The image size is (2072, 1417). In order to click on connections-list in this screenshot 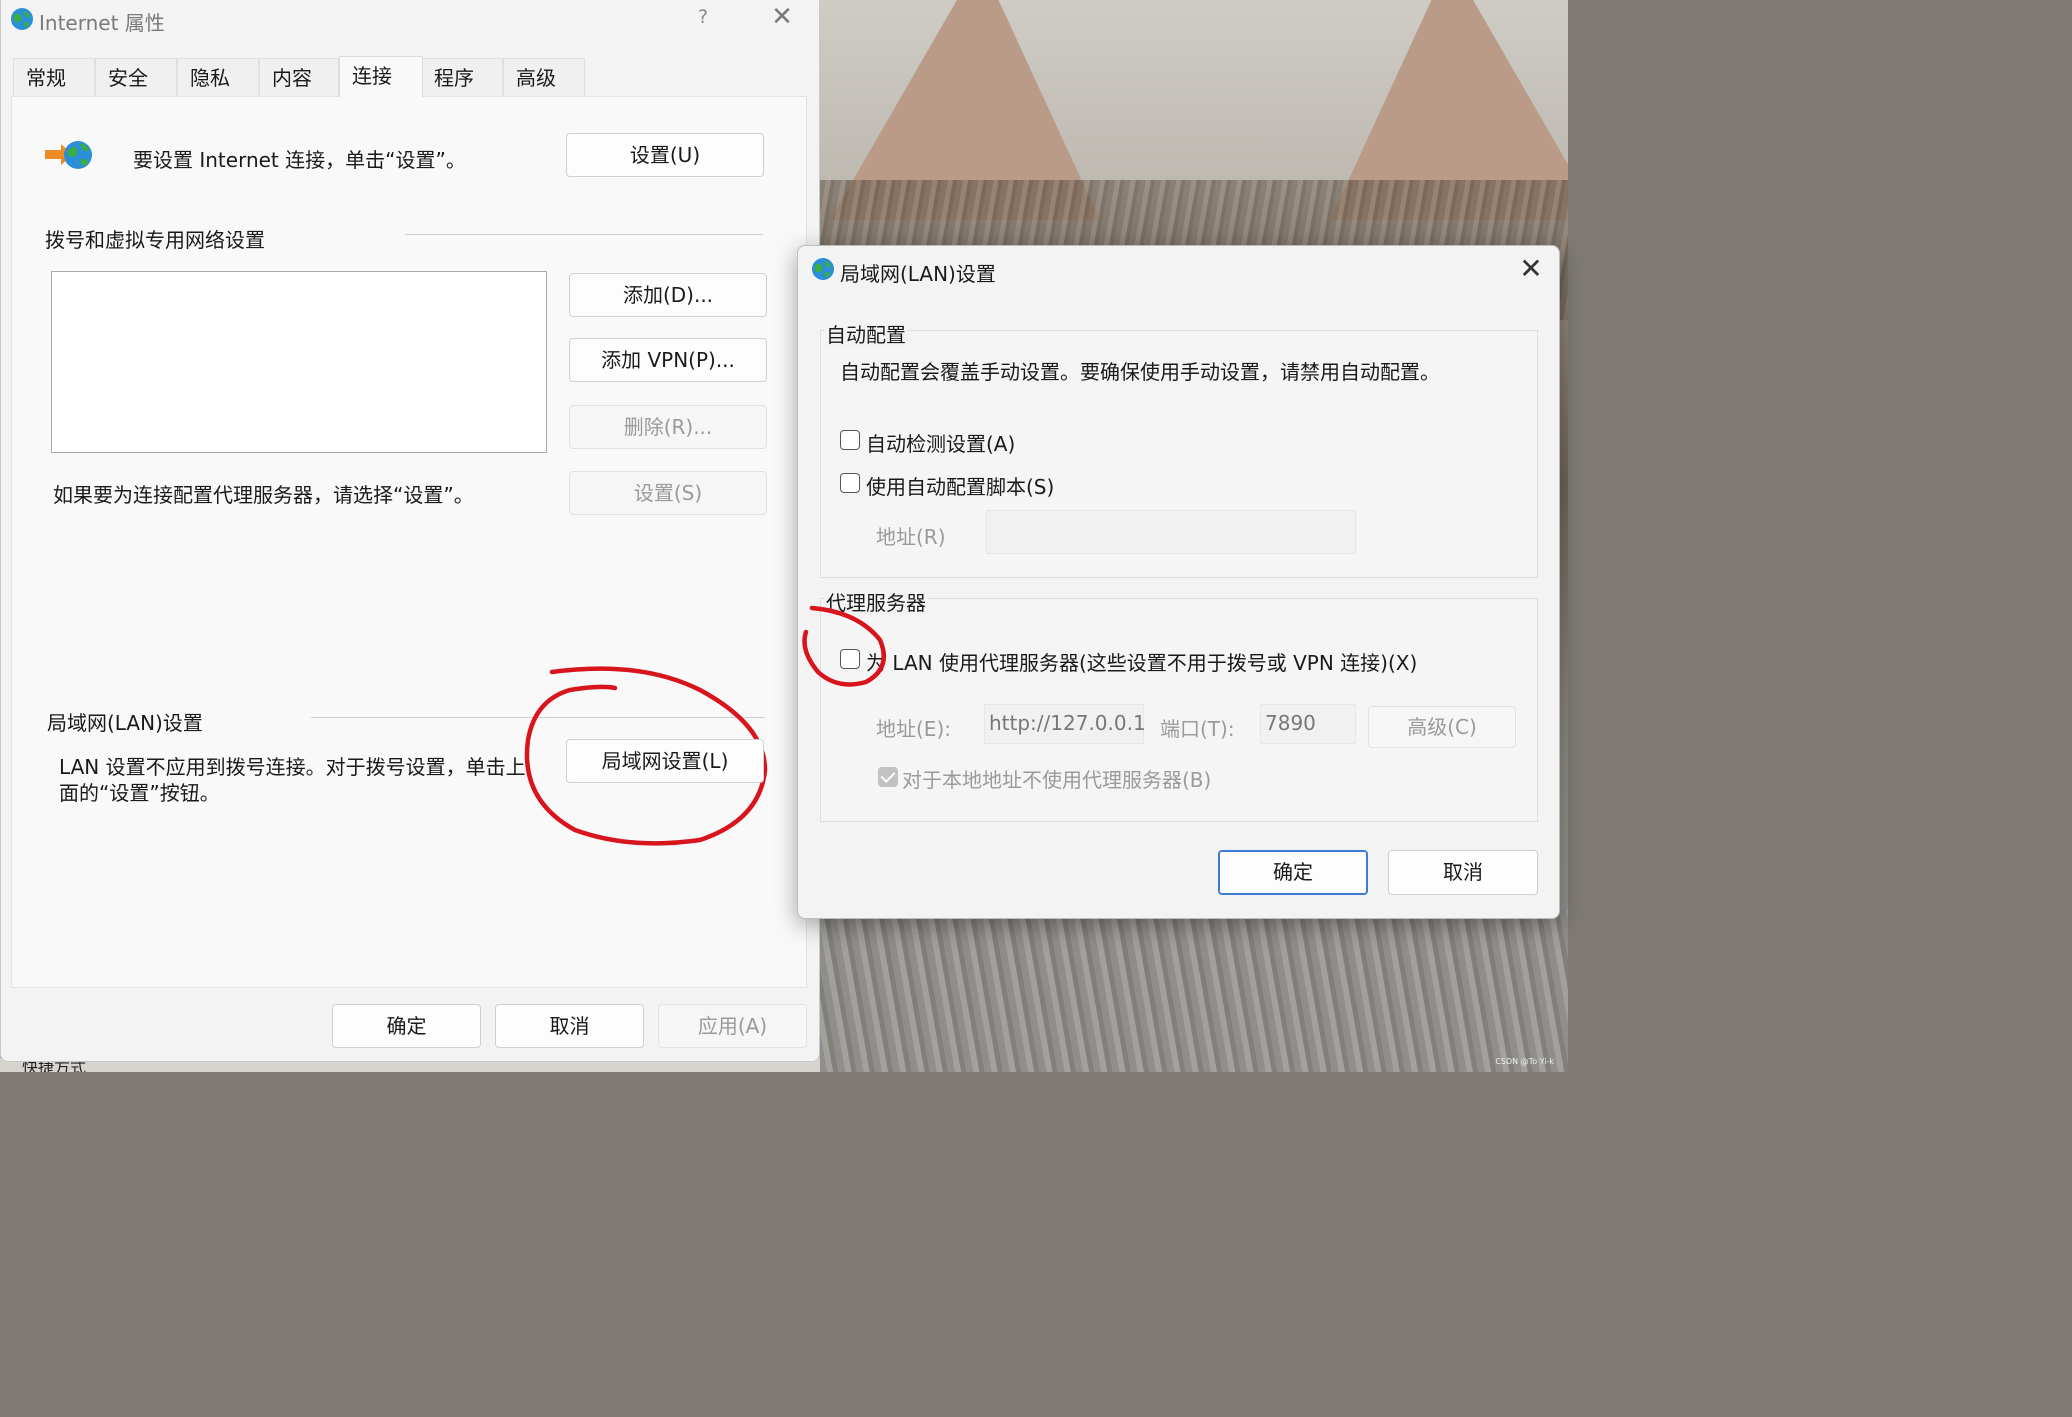, I will do `click(299, 362)`.